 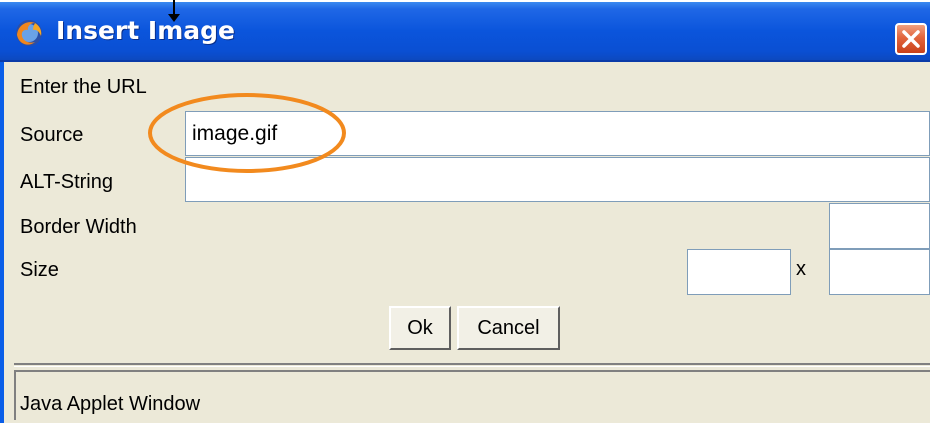 What do you see at coordinates (39, 270) in the screenshot?
I see `size-label: Size` at bounding box center [39, 270].